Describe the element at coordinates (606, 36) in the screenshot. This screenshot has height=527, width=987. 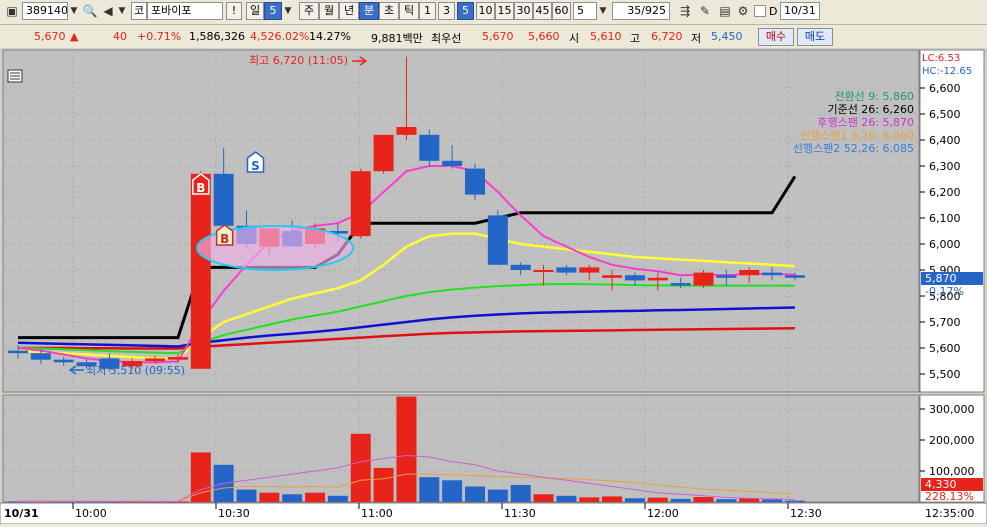
I see `open-price: 5,610` at that location.